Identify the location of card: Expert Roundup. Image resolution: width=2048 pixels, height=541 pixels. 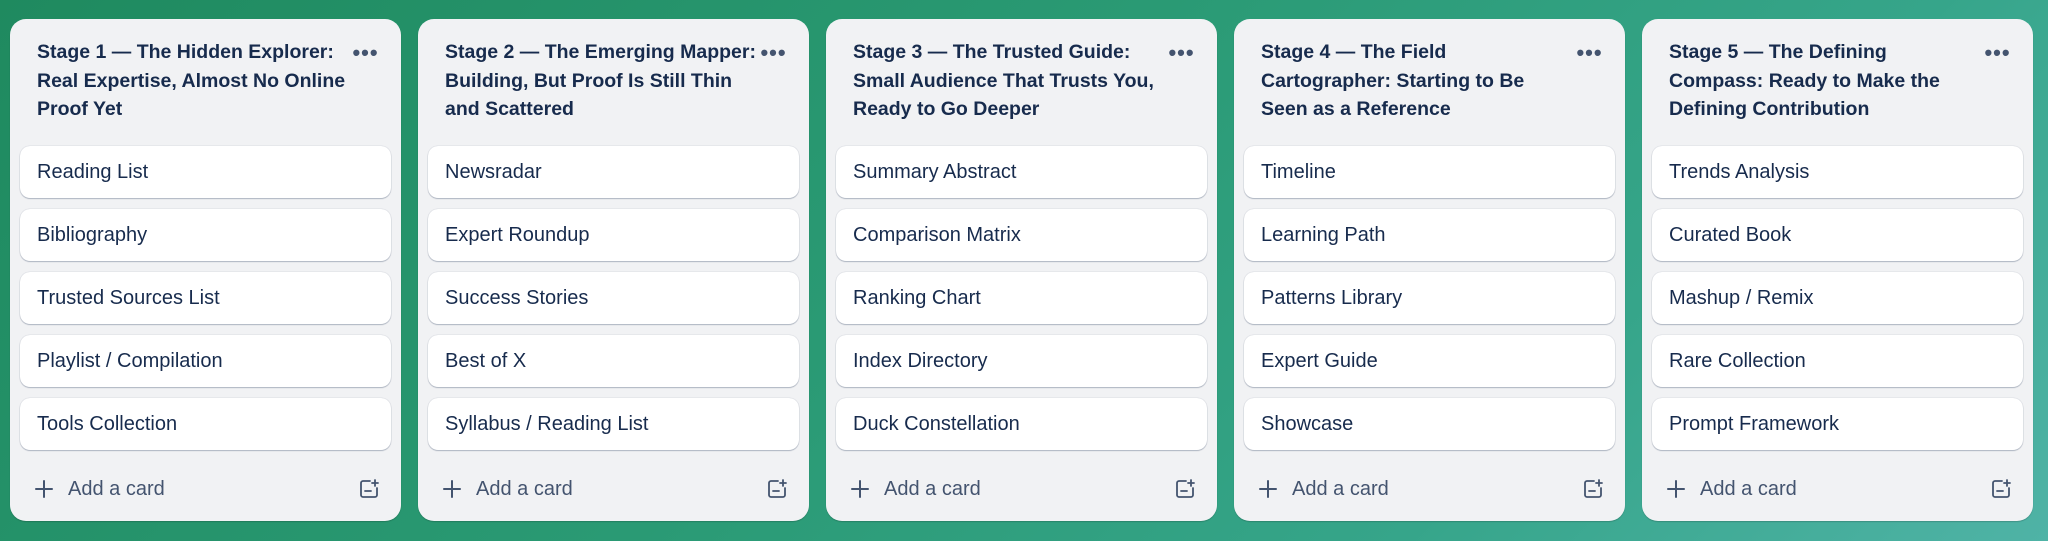
(613, 235).